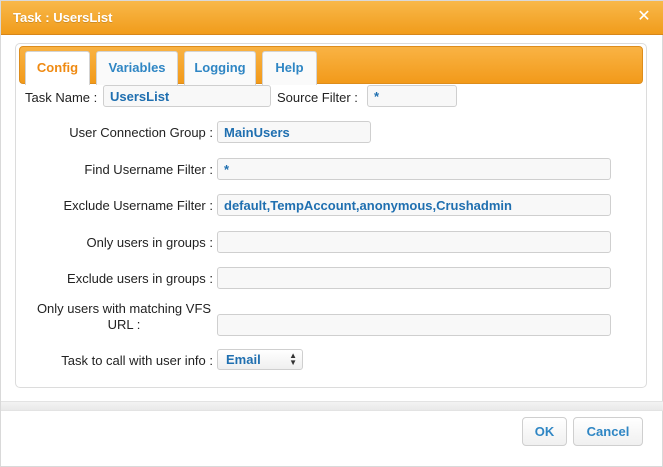  Describe the element at coordinates (608, 431) in the screenshot. I see `cancel-button: Cancel` at that location.